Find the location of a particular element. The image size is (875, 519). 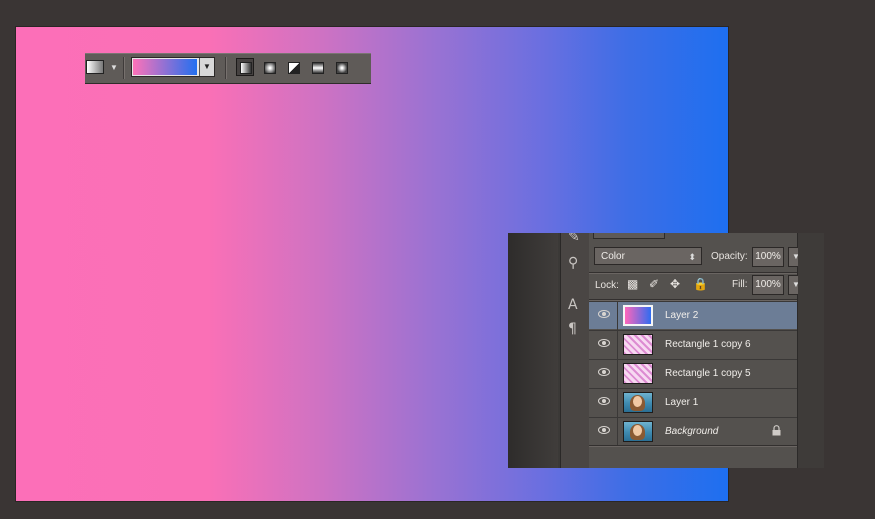

fill-field: 100% is located at coordinates (768, 285).